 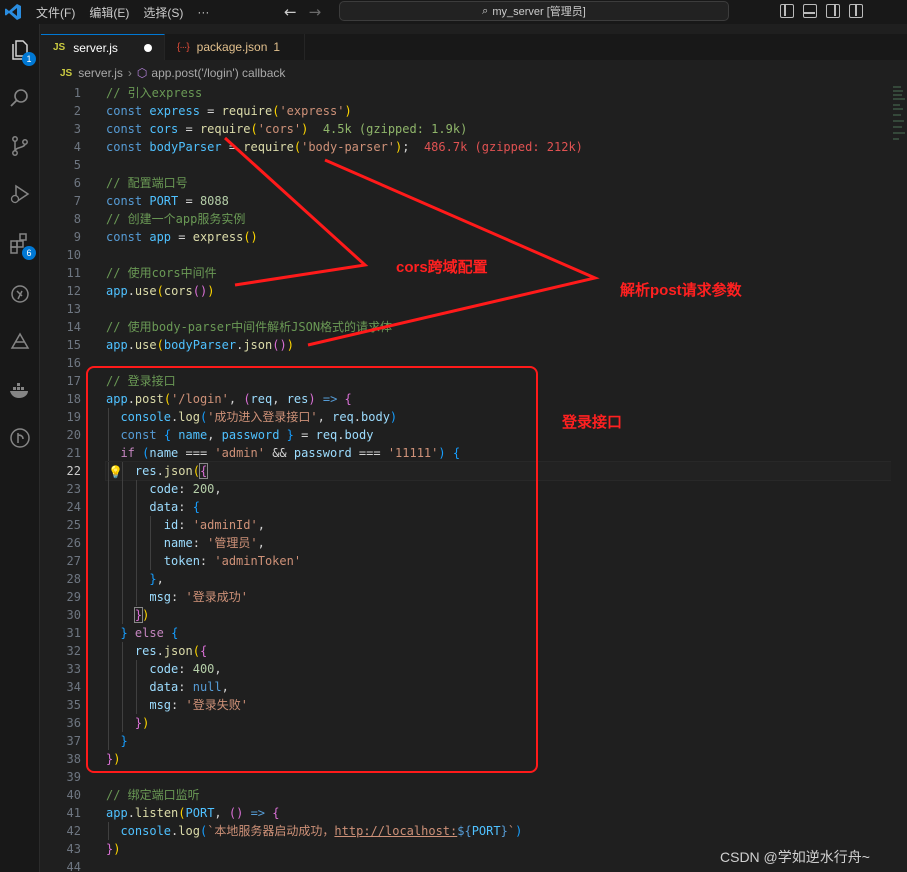 What do you see at coordinates (29, 253) in the screenshot?
I see `extensions-badge: 6` at bounding box center [29, 253].